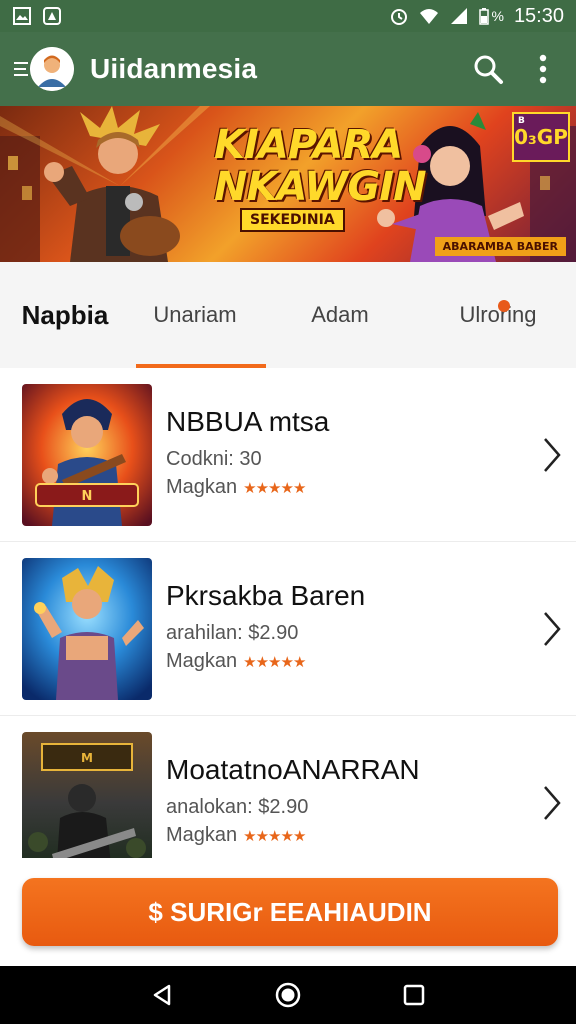  Describe the element at coordinates (248, 421) in the screenshot. I see `game-title: NBBUA mtsa` at that location.